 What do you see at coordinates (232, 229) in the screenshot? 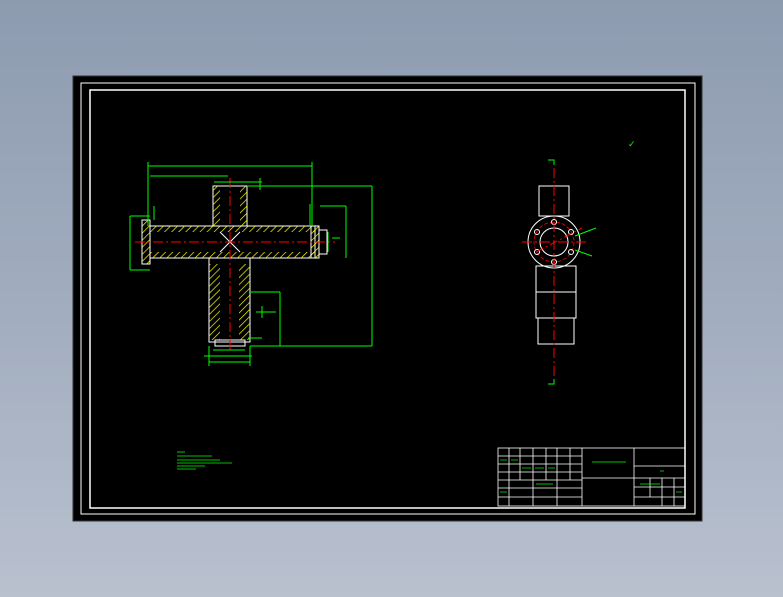
I see `horizontal-wall-top` at bounding box center [232, 229].